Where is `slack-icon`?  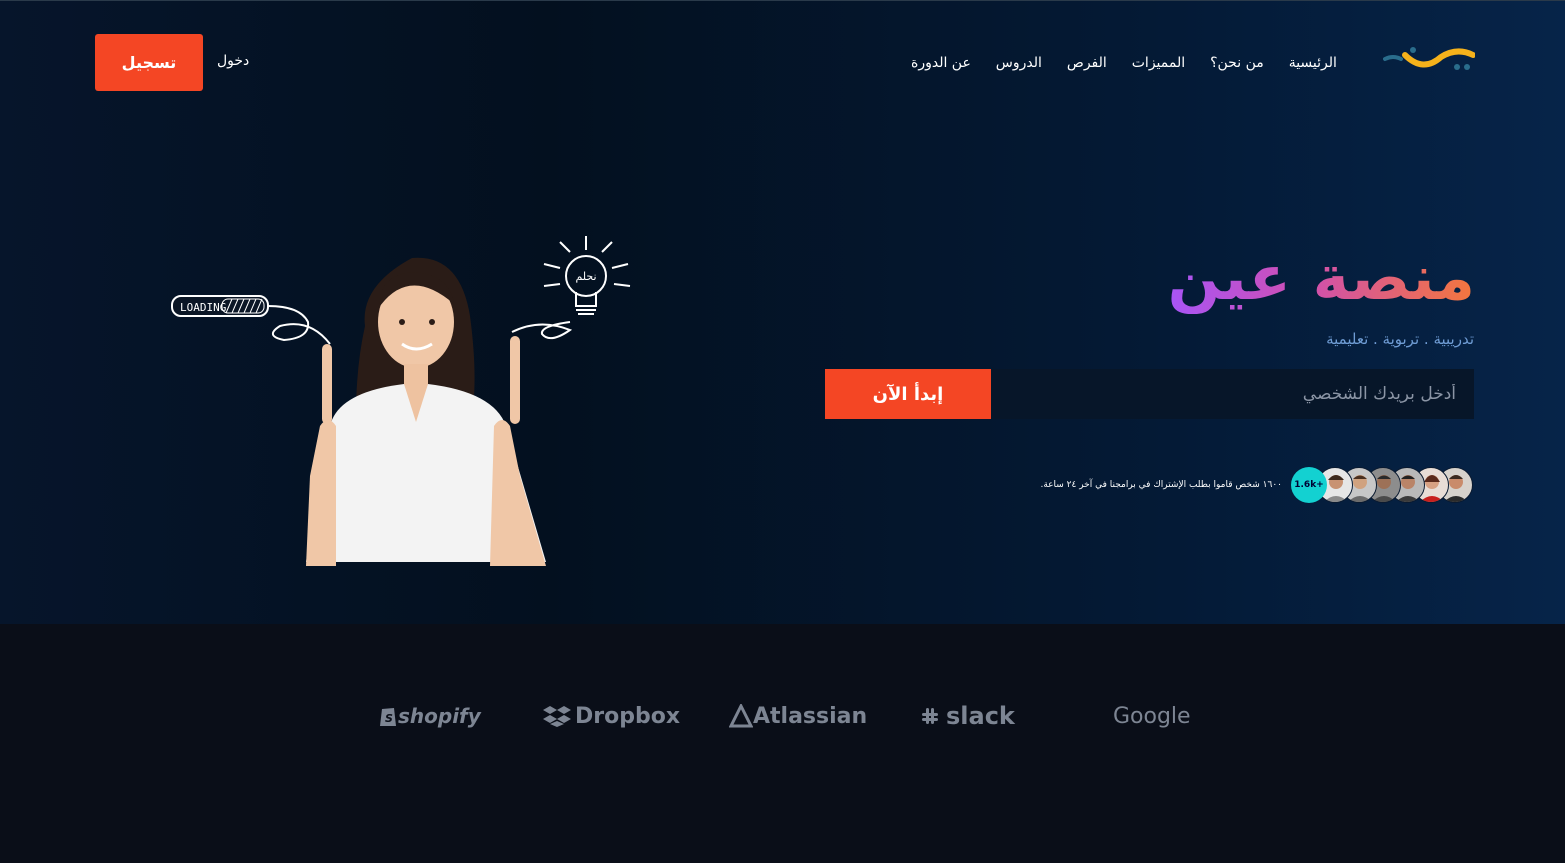
slack-icon is located at coordinates (930, 716).